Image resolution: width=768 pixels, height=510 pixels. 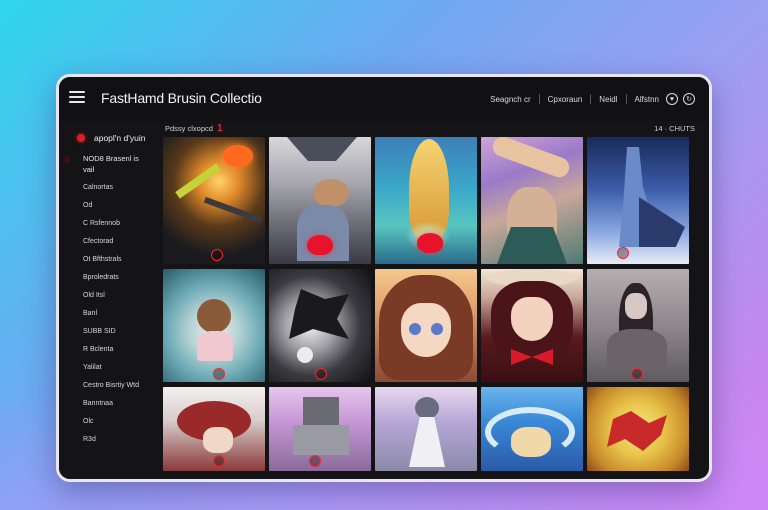 I want to click on tile-red-hair-sketch, so click(x=214, y=429).